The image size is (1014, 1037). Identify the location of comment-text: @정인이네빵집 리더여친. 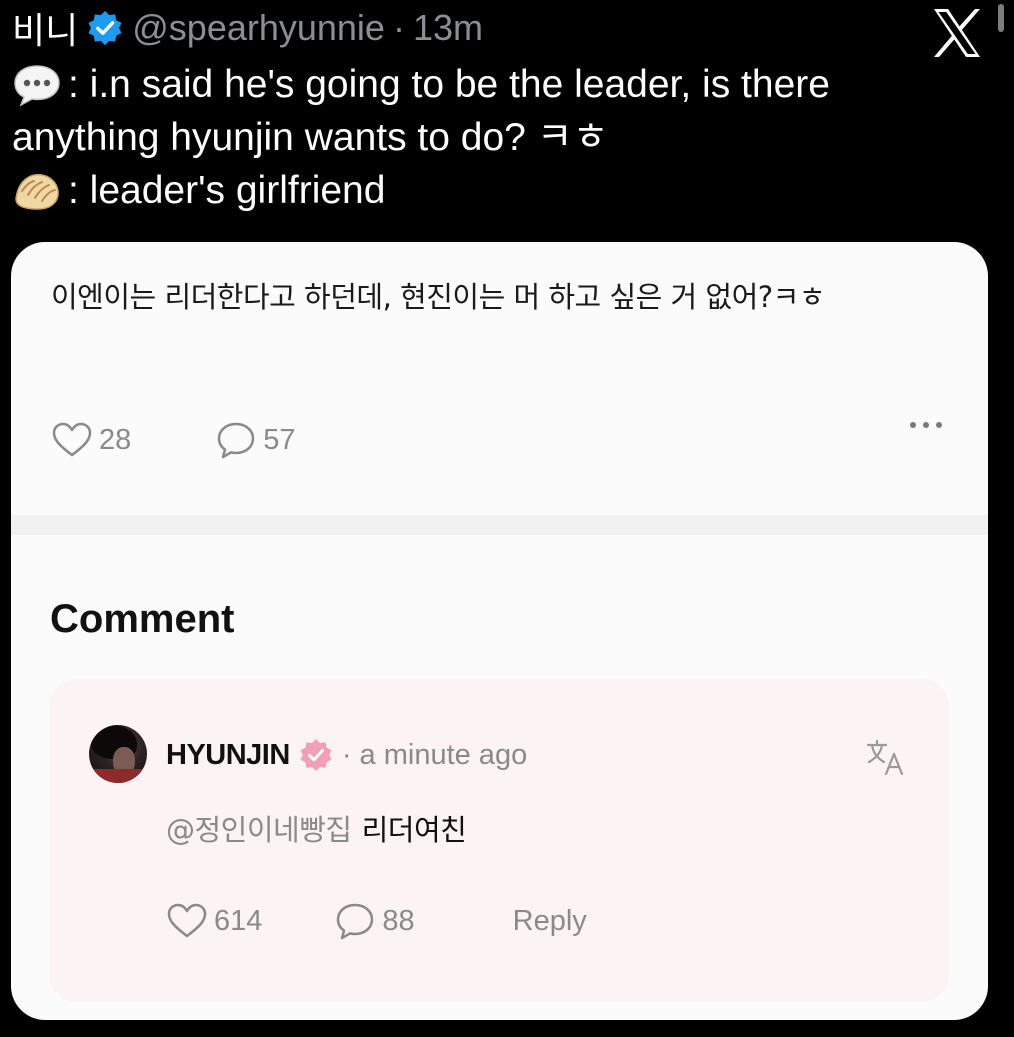
(316, 828).